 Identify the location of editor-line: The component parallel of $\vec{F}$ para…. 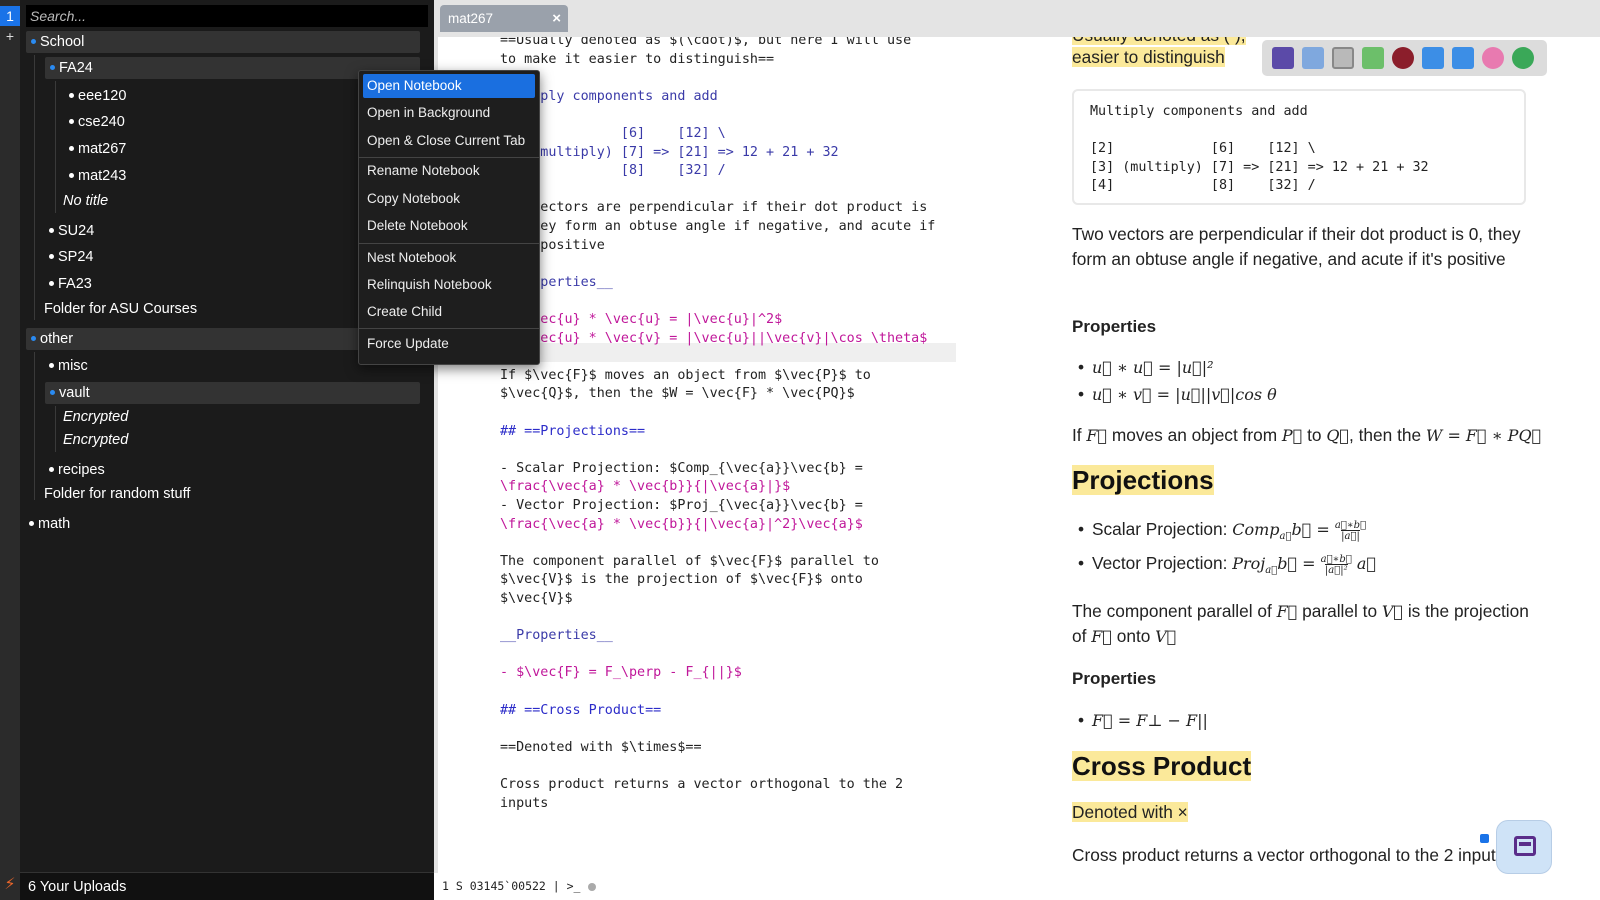
(689, 561).